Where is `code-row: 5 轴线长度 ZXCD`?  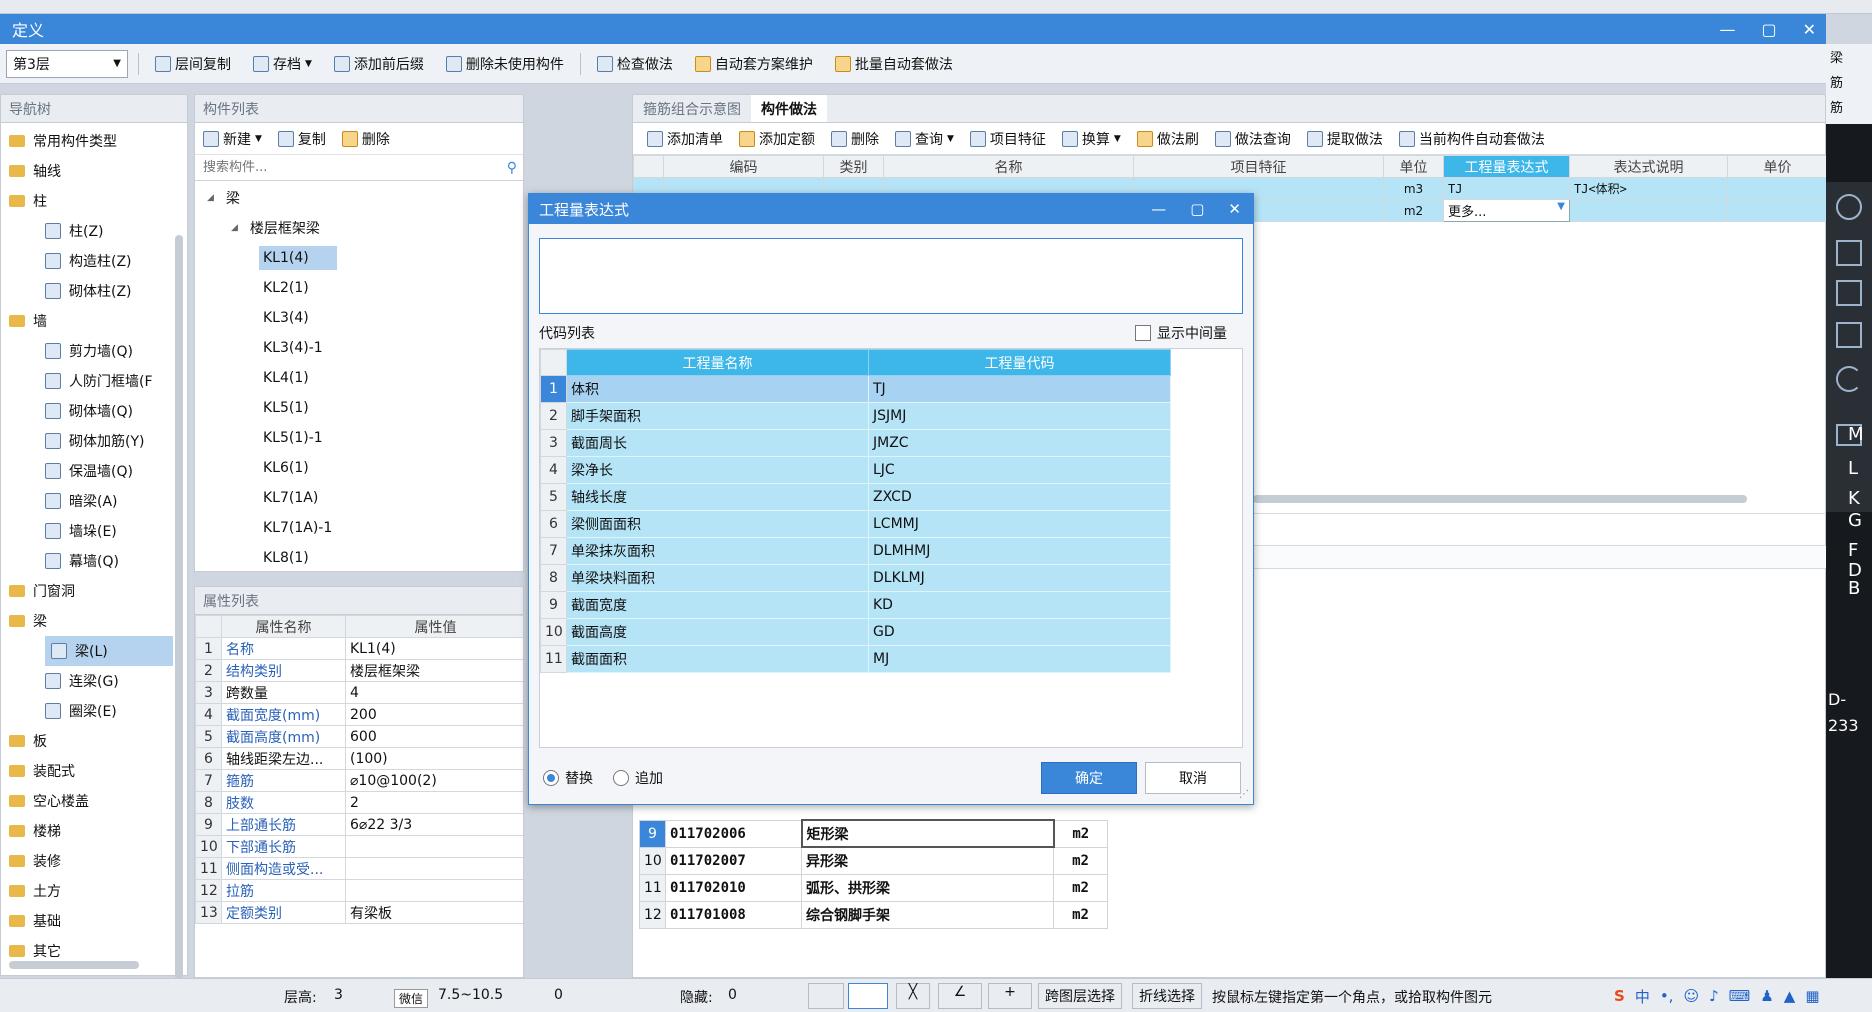 code-row: 5 轴线长度 ZXCD is located at coordinates (855, 497).